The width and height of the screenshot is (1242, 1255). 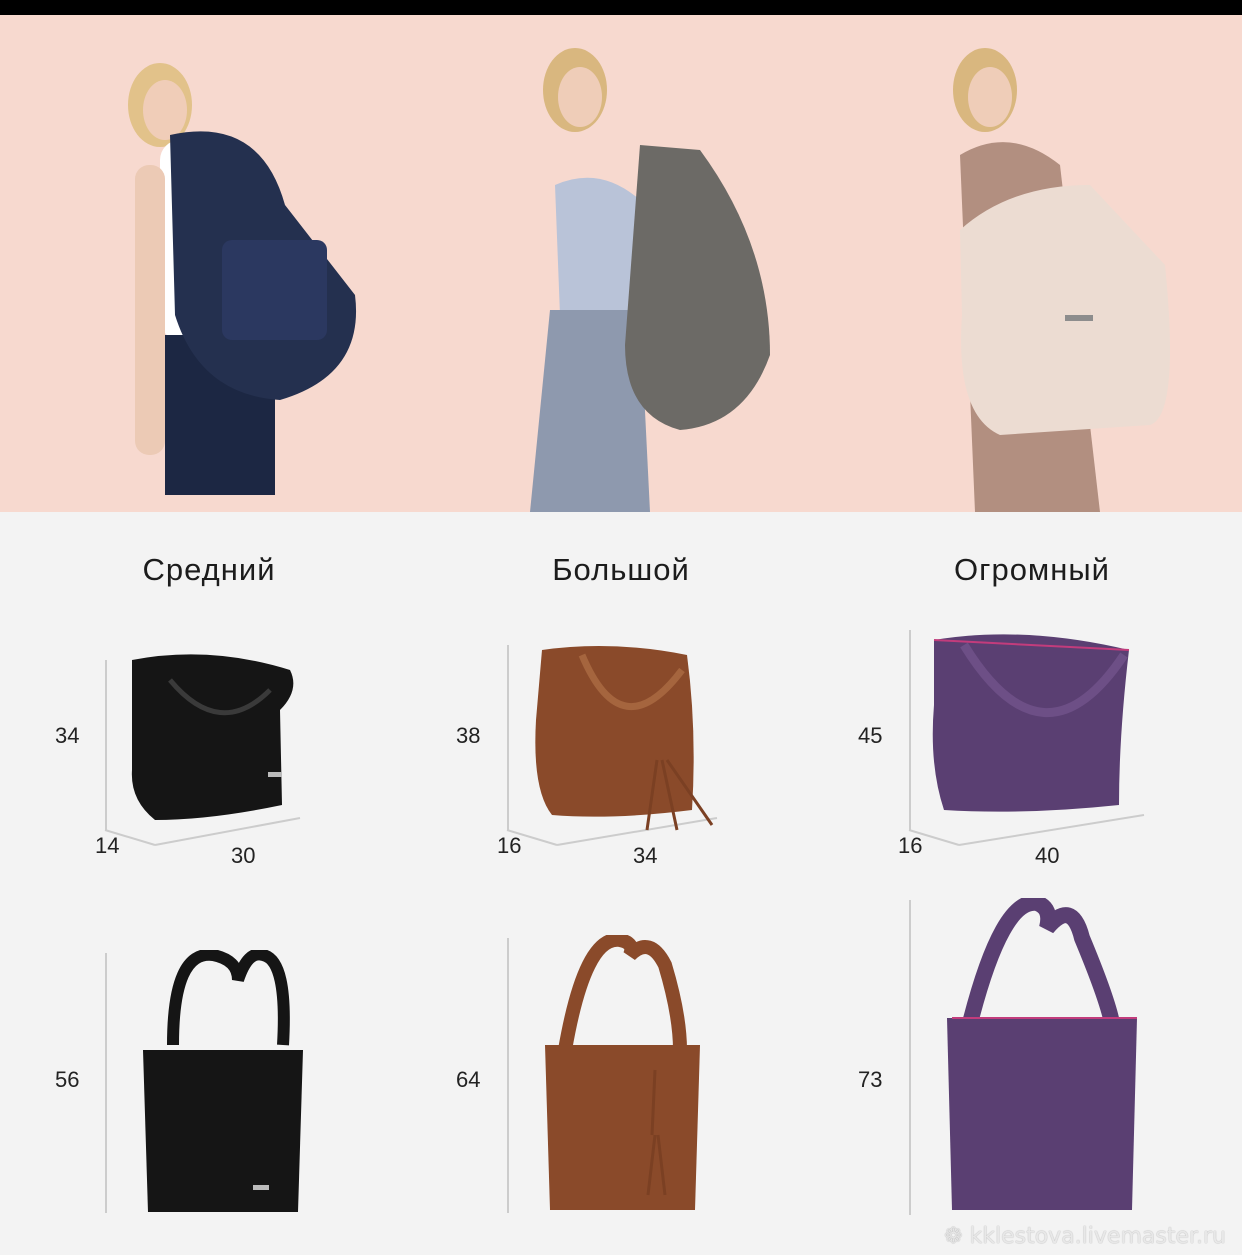 I want to click on dim-width-medium: 30, so click(x=243, y=855).